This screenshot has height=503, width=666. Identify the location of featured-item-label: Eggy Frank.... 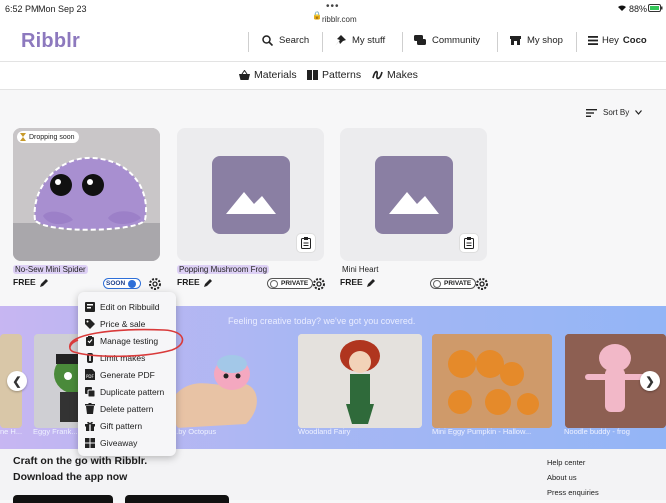
(55, 431).